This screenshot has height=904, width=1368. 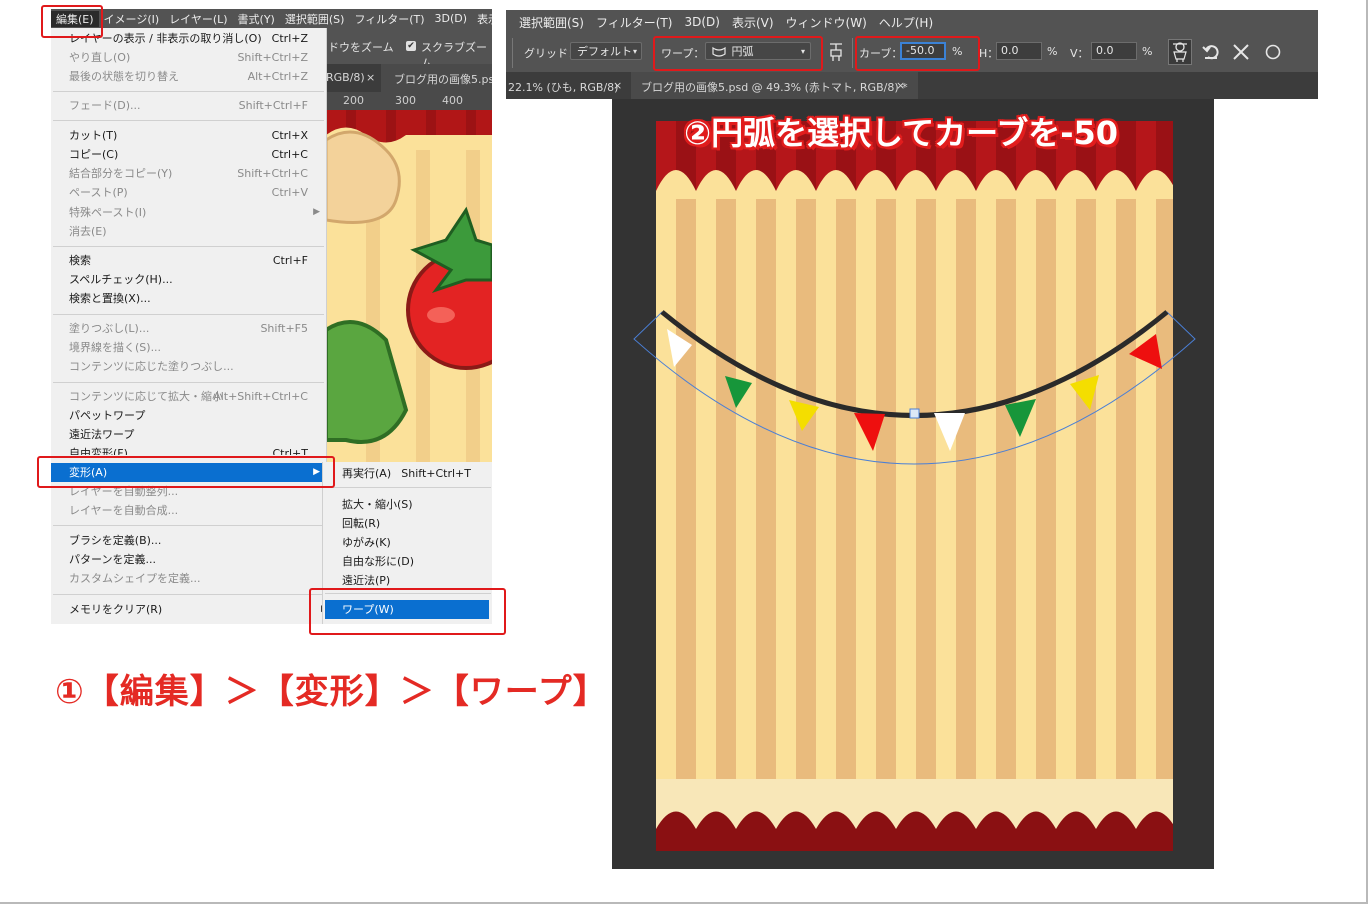 I want to click on menu-item-free-transform: 自由変形(F) Ctrl+T, so click(x=188, y=449).